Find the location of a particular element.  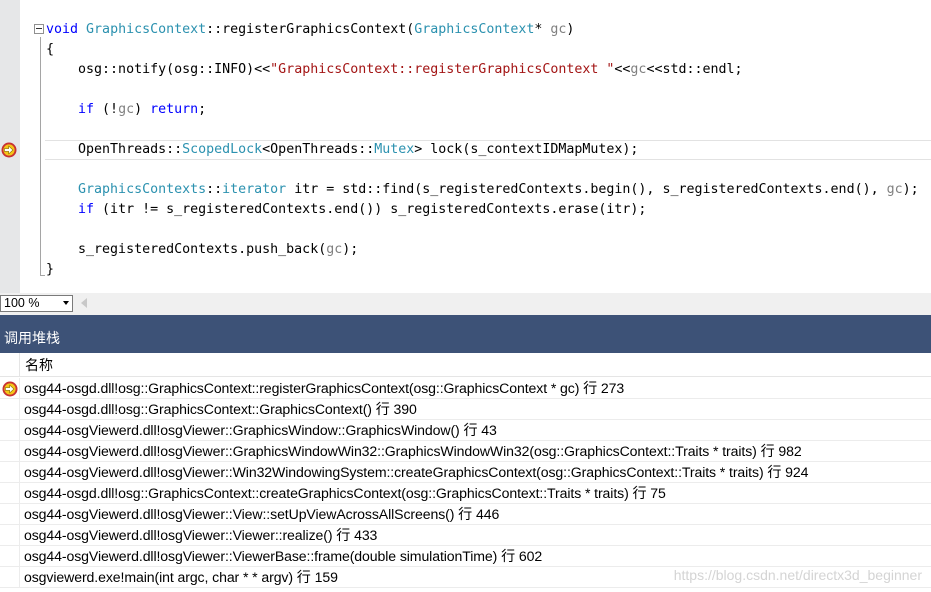

code-line: { is located at coordinates (50, 50).